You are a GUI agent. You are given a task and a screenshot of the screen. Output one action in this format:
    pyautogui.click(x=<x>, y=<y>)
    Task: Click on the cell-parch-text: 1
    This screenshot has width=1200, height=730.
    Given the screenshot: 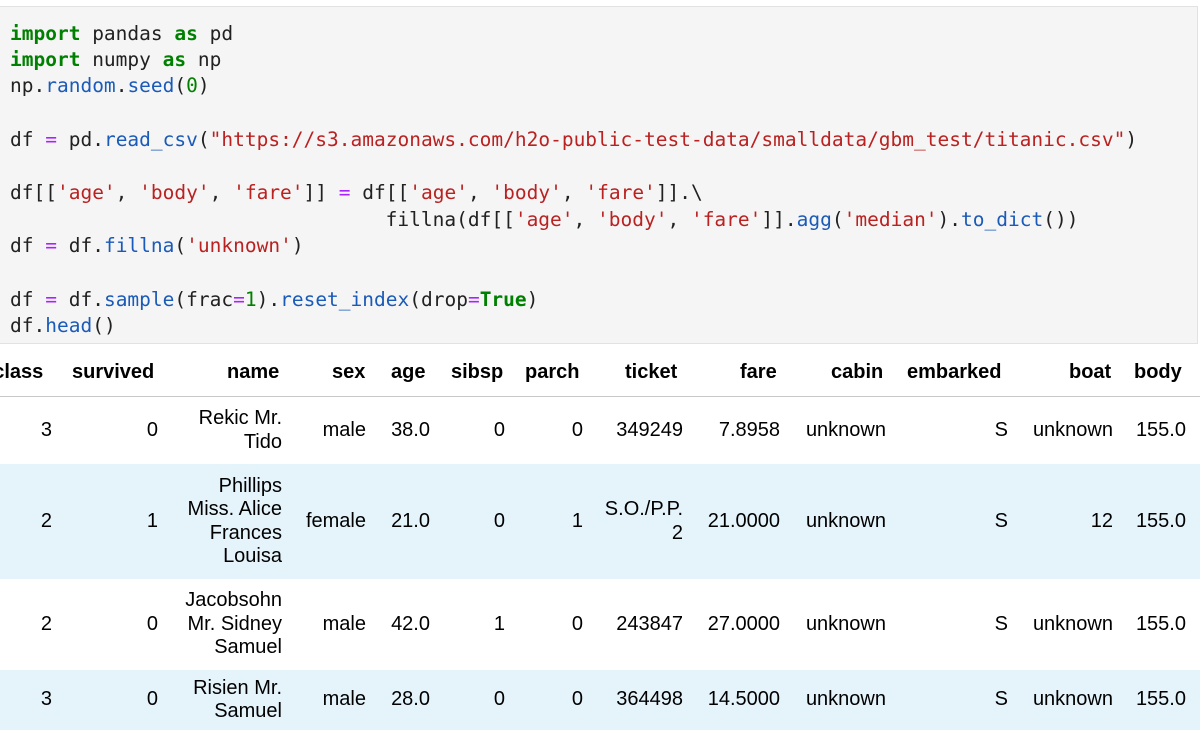 What is the action you would take?
    pyautogui.click(x=577, y=520)
    